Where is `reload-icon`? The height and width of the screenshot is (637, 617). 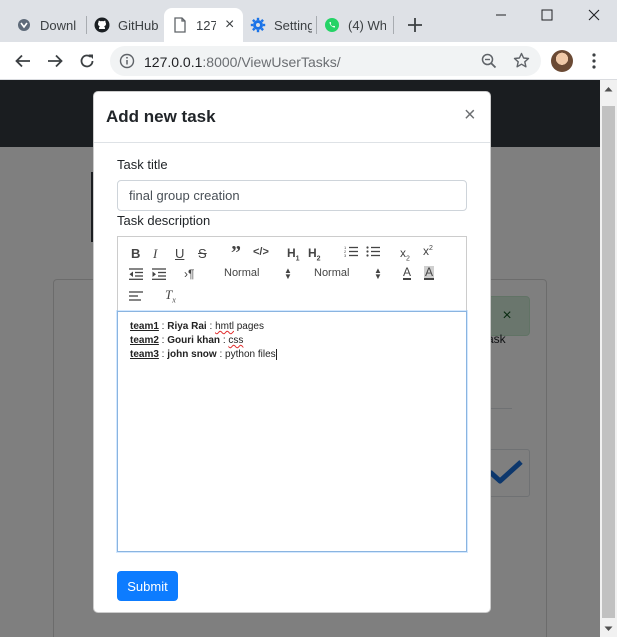 reload-icon is located at coordinates (87, 61).